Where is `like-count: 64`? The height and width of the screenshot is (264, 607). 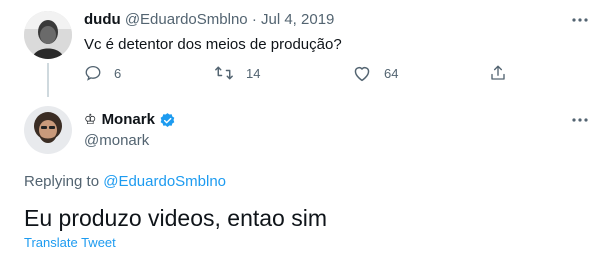
like-count: 64 is located at coordinates (391, 73).